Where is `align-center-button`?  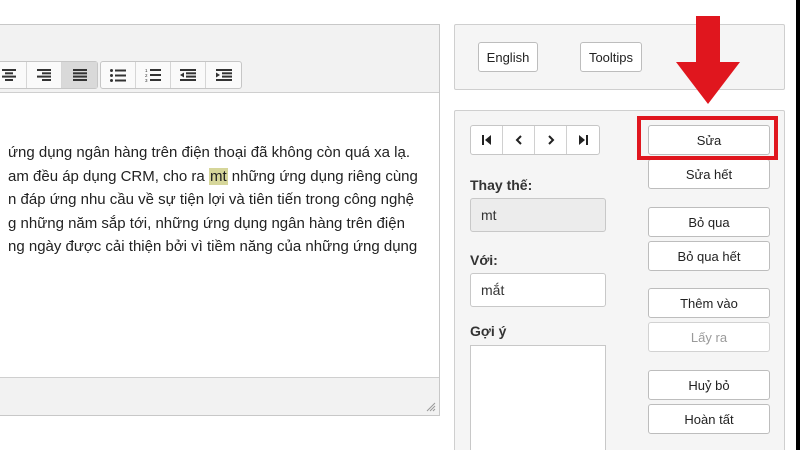
align-center-button is located at coordinates (13, 75).